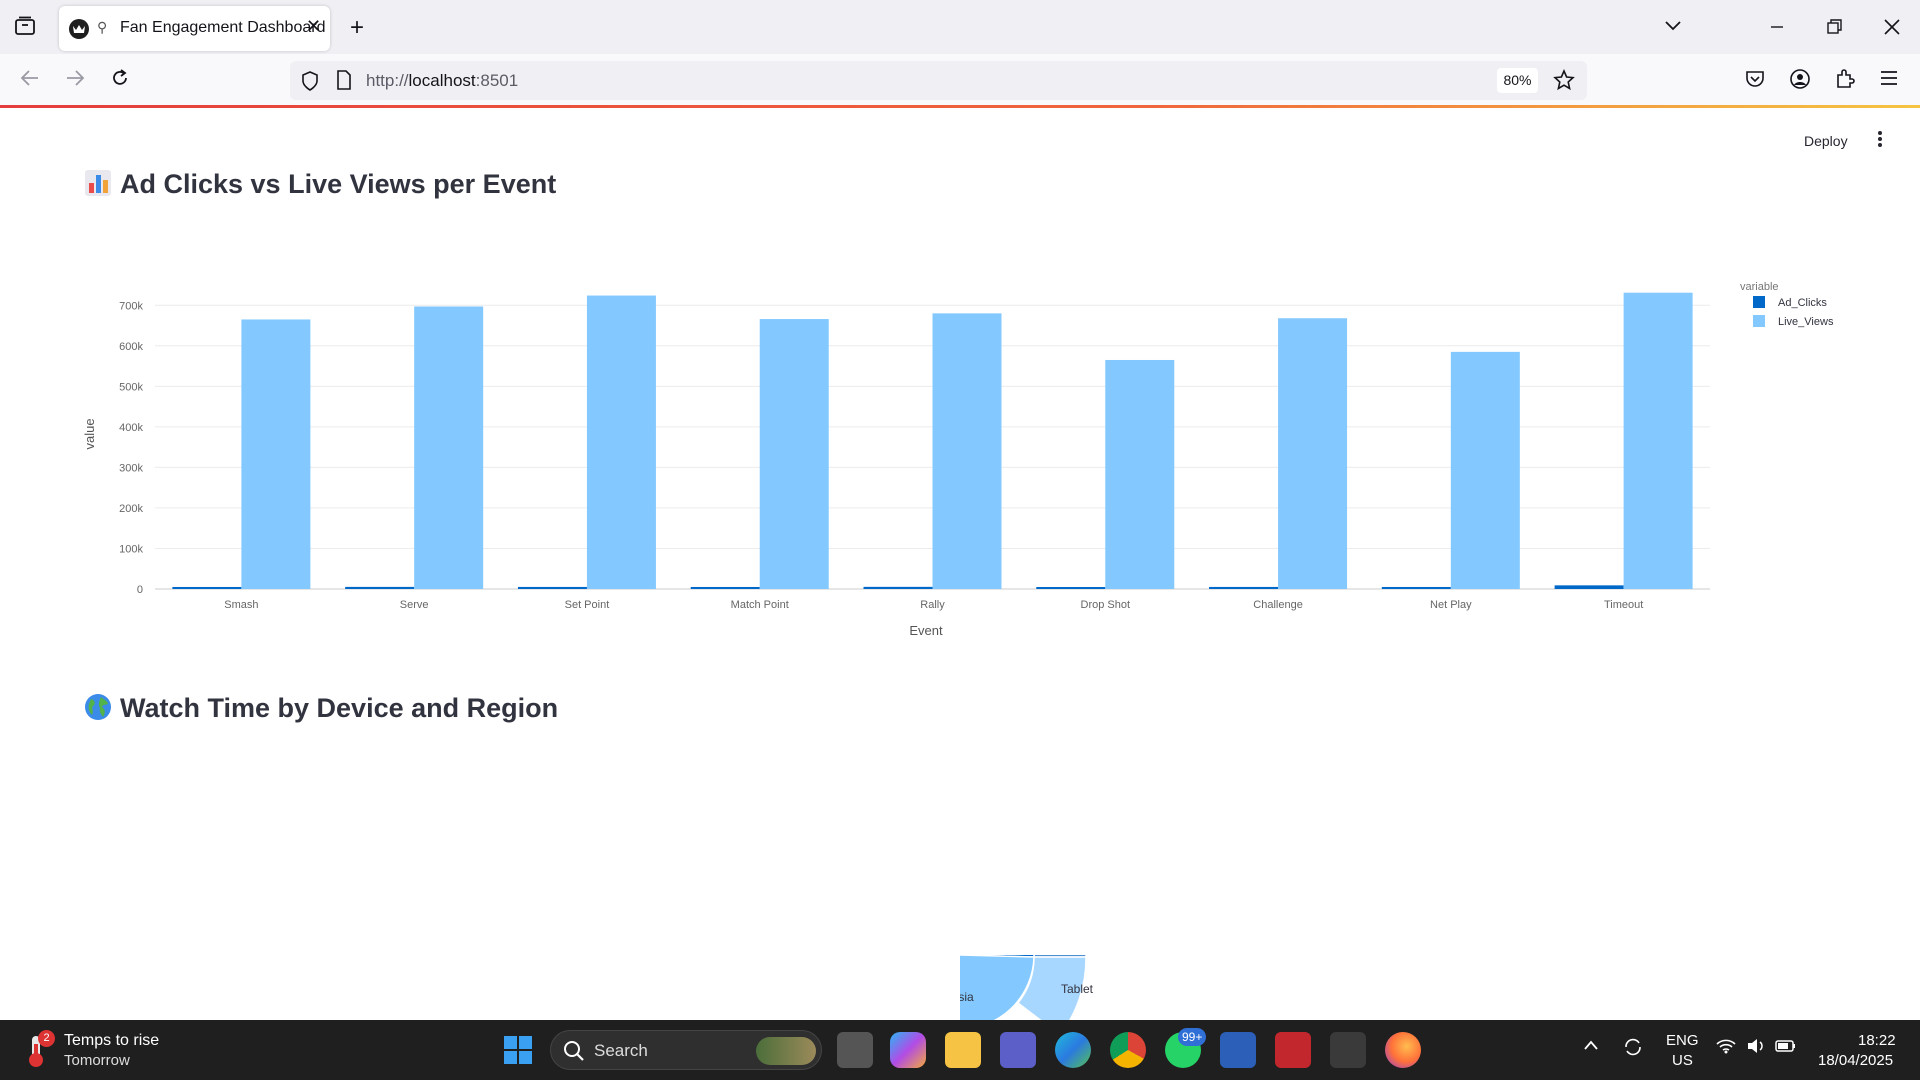 Image resolution: width=1920 pixels, height=1080 pixels. What do you see at coordinates (1238, 1050) in the screenshot?
I see `word-icon` at bounding box center [1238, 1050].